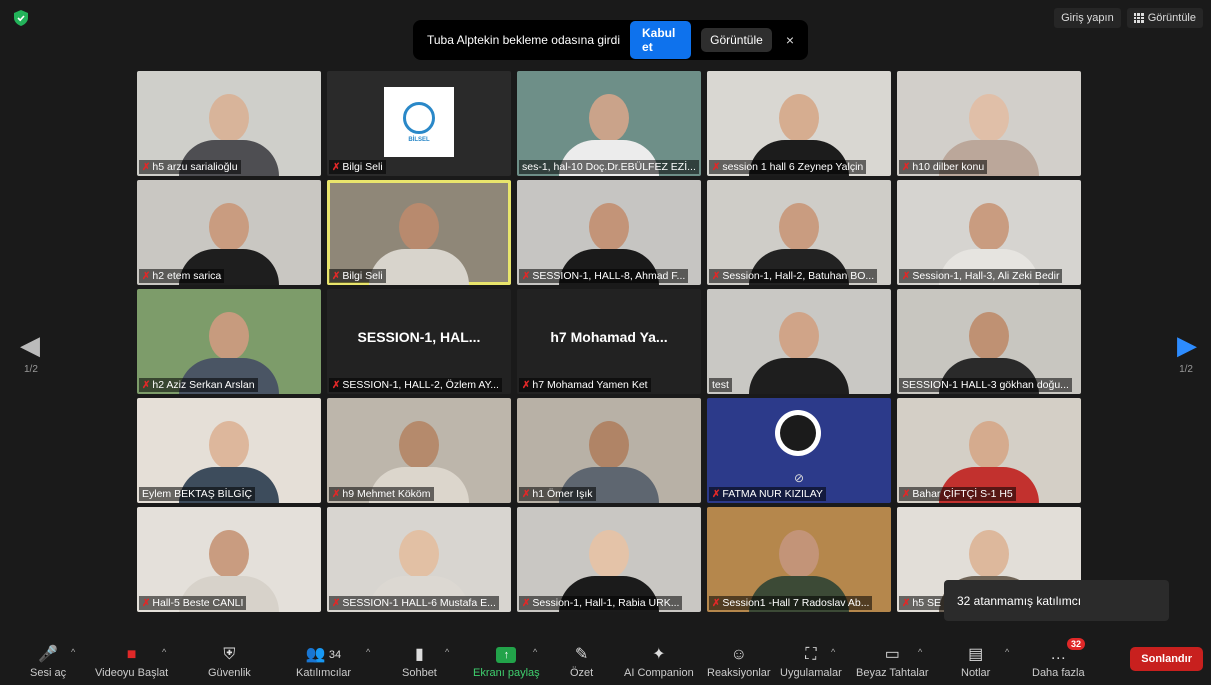  What do you see at coordinates (535, 652) in the screenshot?
I see `share-options-caret: ^` at bounding box center [535, 652].